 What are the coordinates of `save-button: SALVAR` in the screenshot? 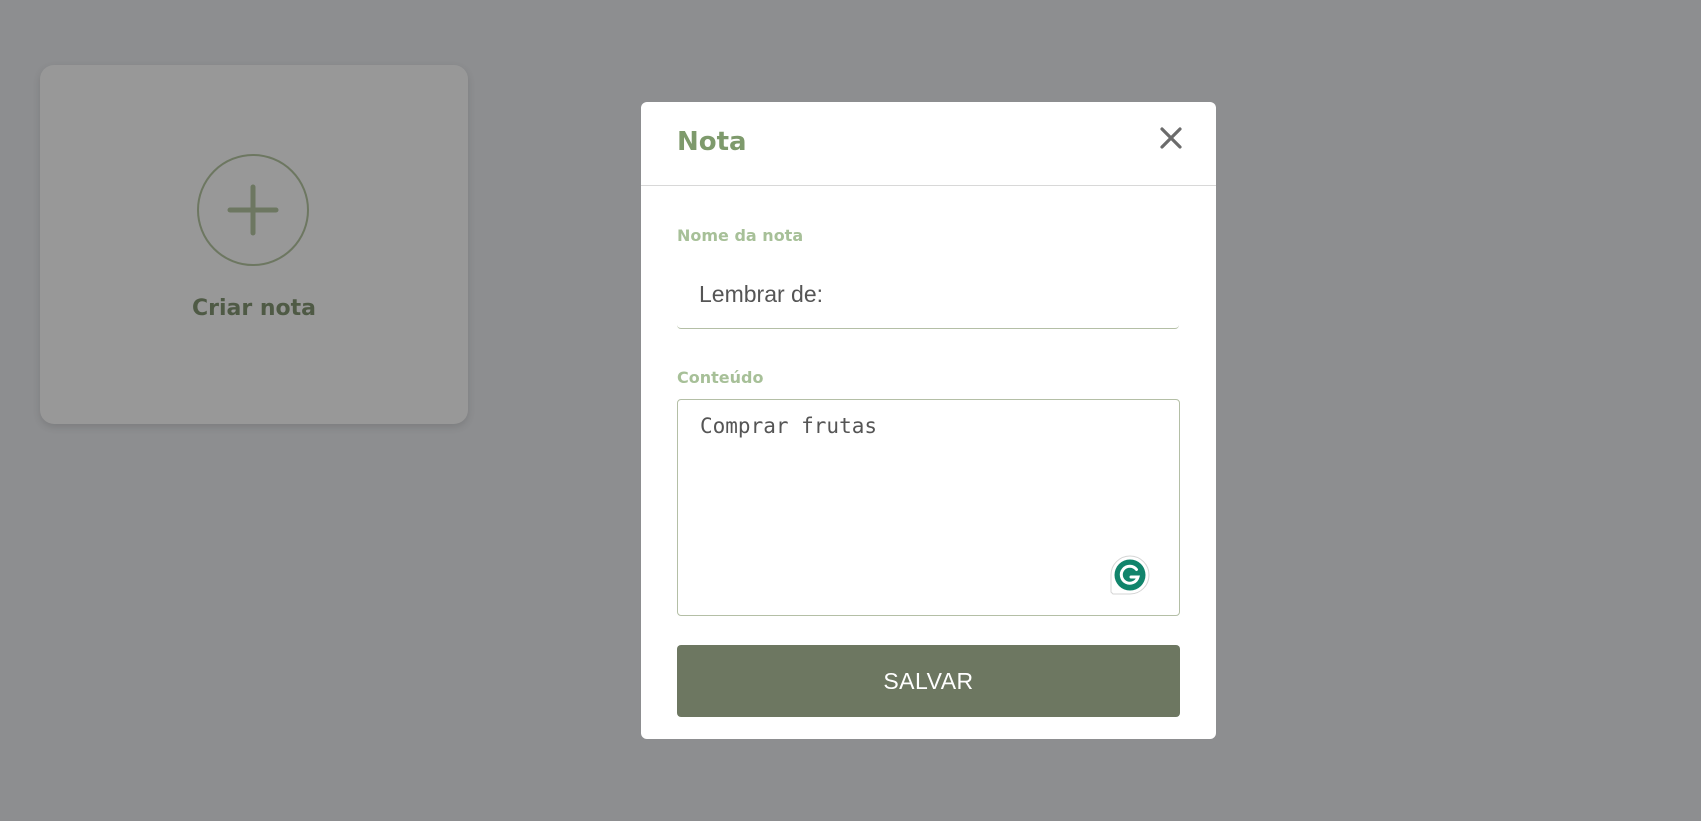 It's located at (928, 681).